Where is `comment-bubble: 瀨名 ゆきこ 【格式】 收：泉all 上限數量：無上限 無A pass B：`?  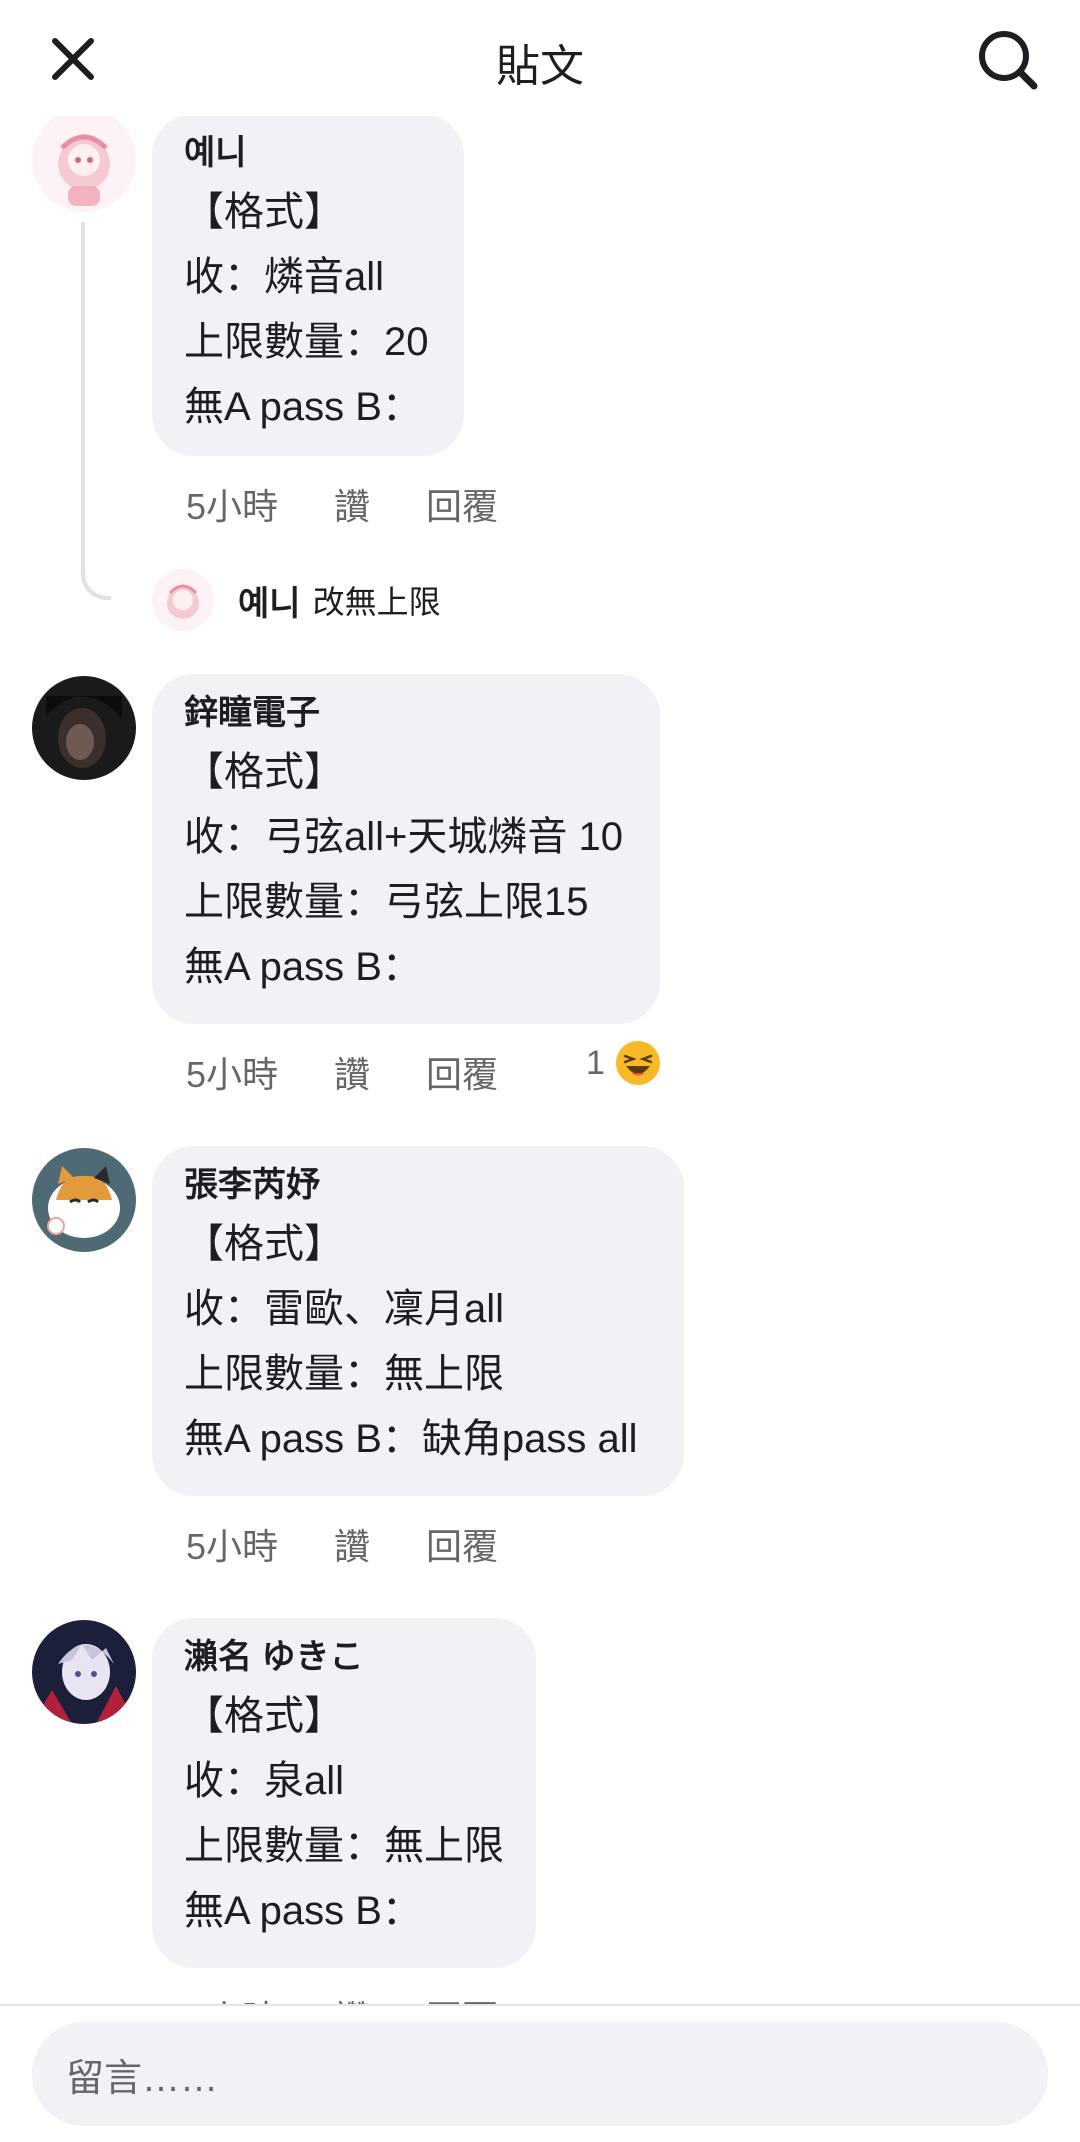
comment-bubble: 瀨名 ゆきこ 【格式】 收：泉all 上限數量：無上限 無A pass B： is located at coordinates (344, 1793).